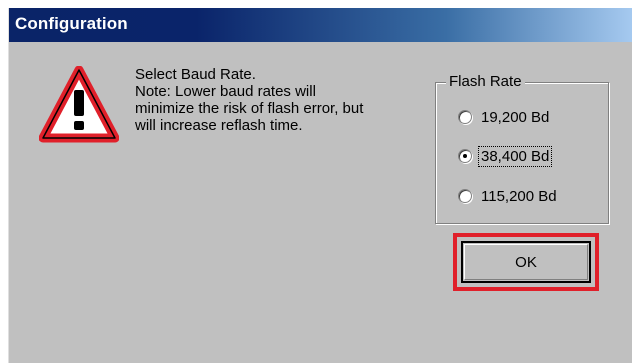  I want to click on message-line: minimize the risk of flash error, but, so click(249, 108).